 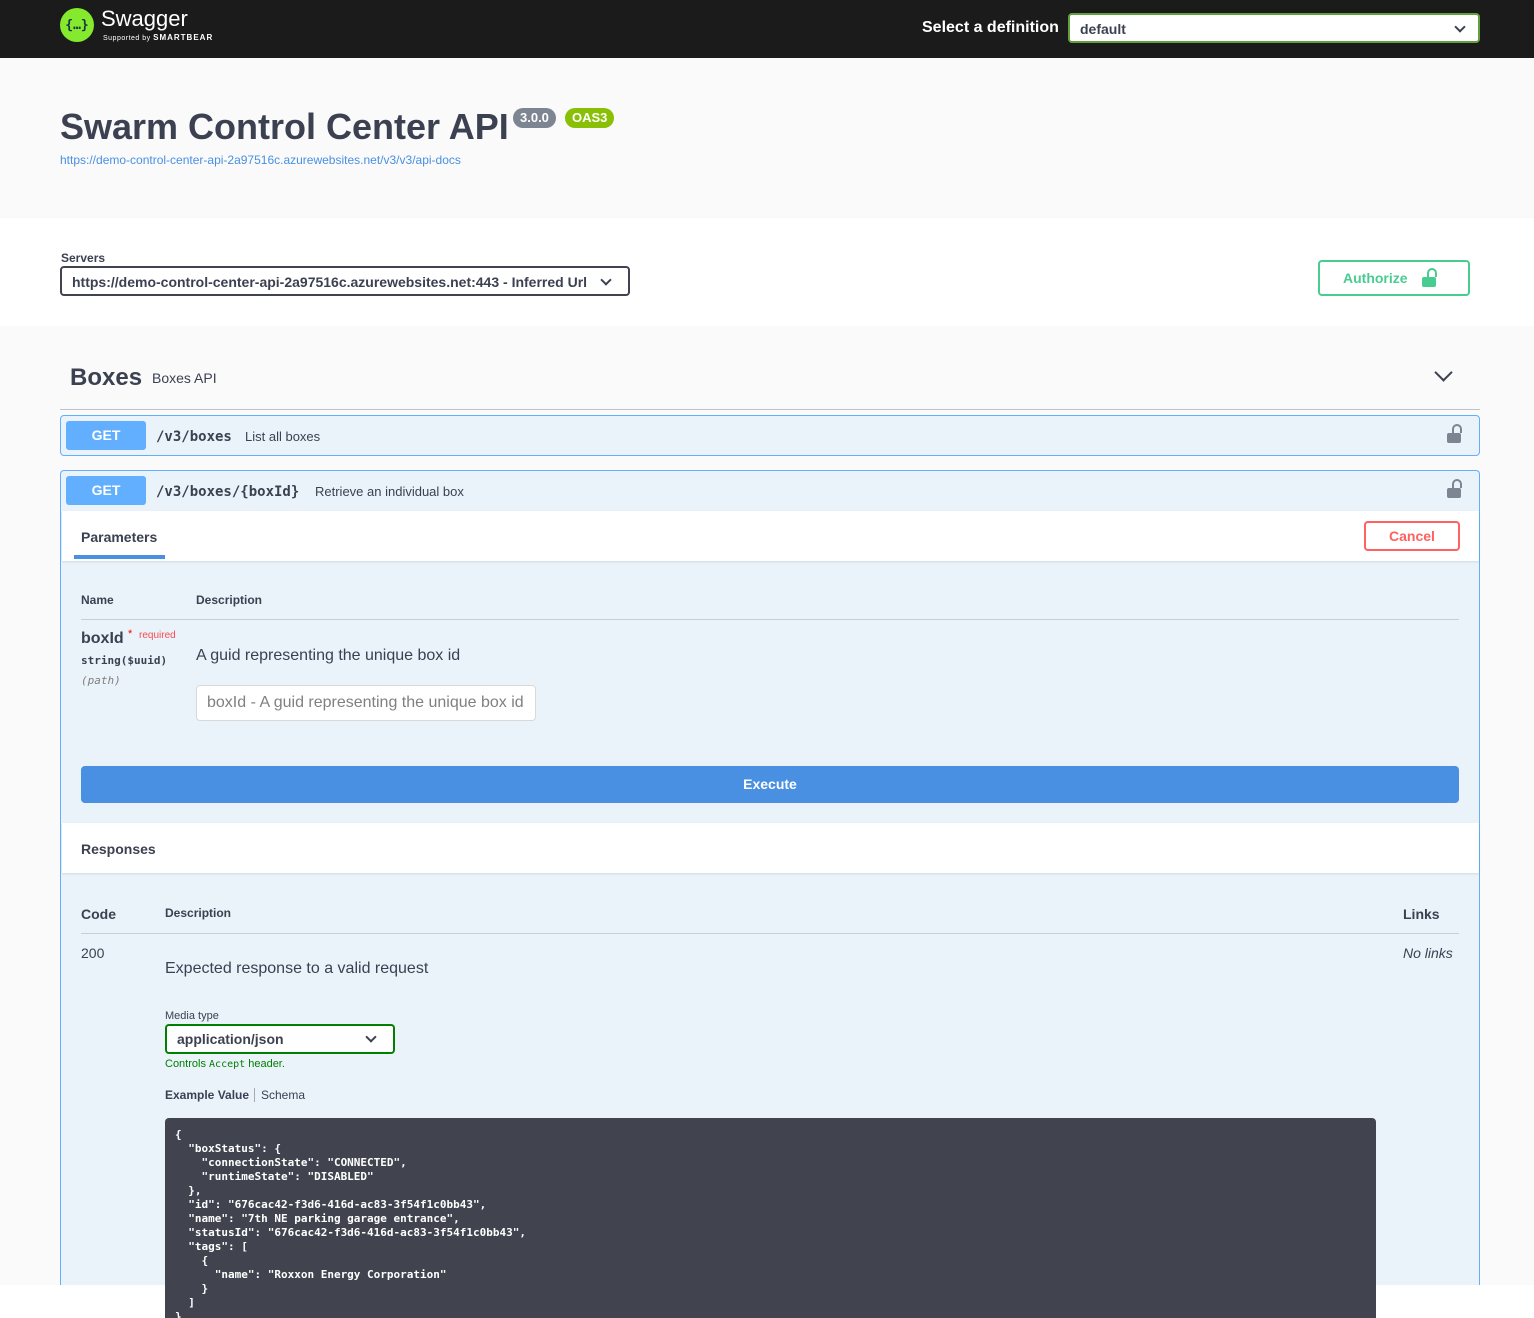 I want to click on responses-header: Responses, so click(x=770, y=848).